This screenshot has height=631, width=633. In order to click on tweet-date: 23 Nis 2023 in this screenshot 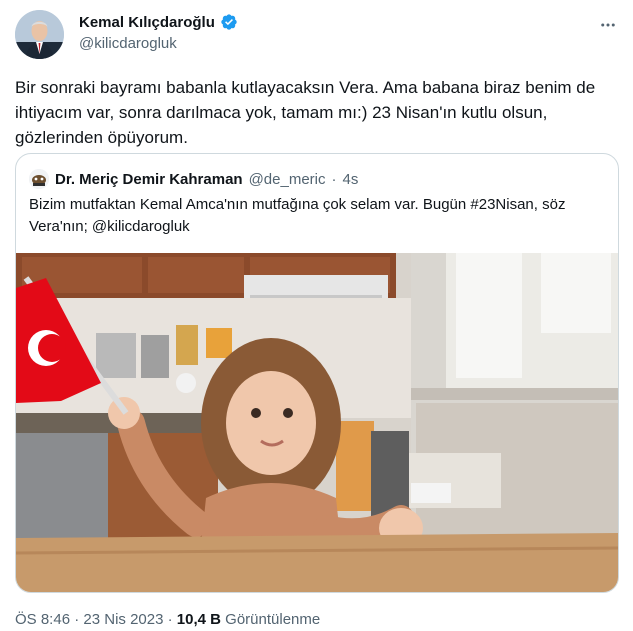, I will do `click(123, 619)`.